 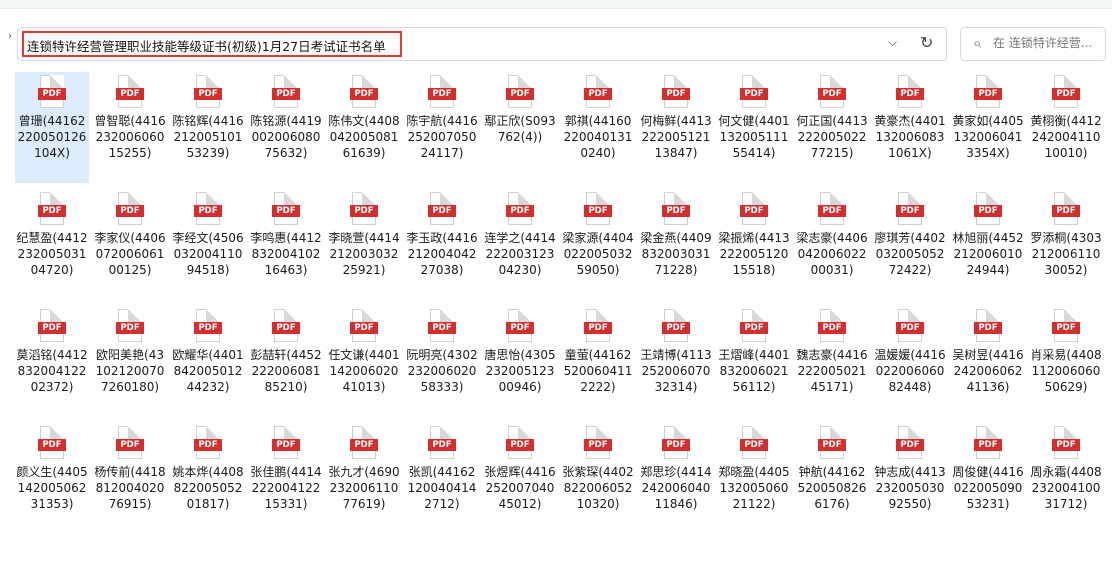 I want to click on file-item: PDF 肖采易(440811200606050629), so click(x=1066, y=361).